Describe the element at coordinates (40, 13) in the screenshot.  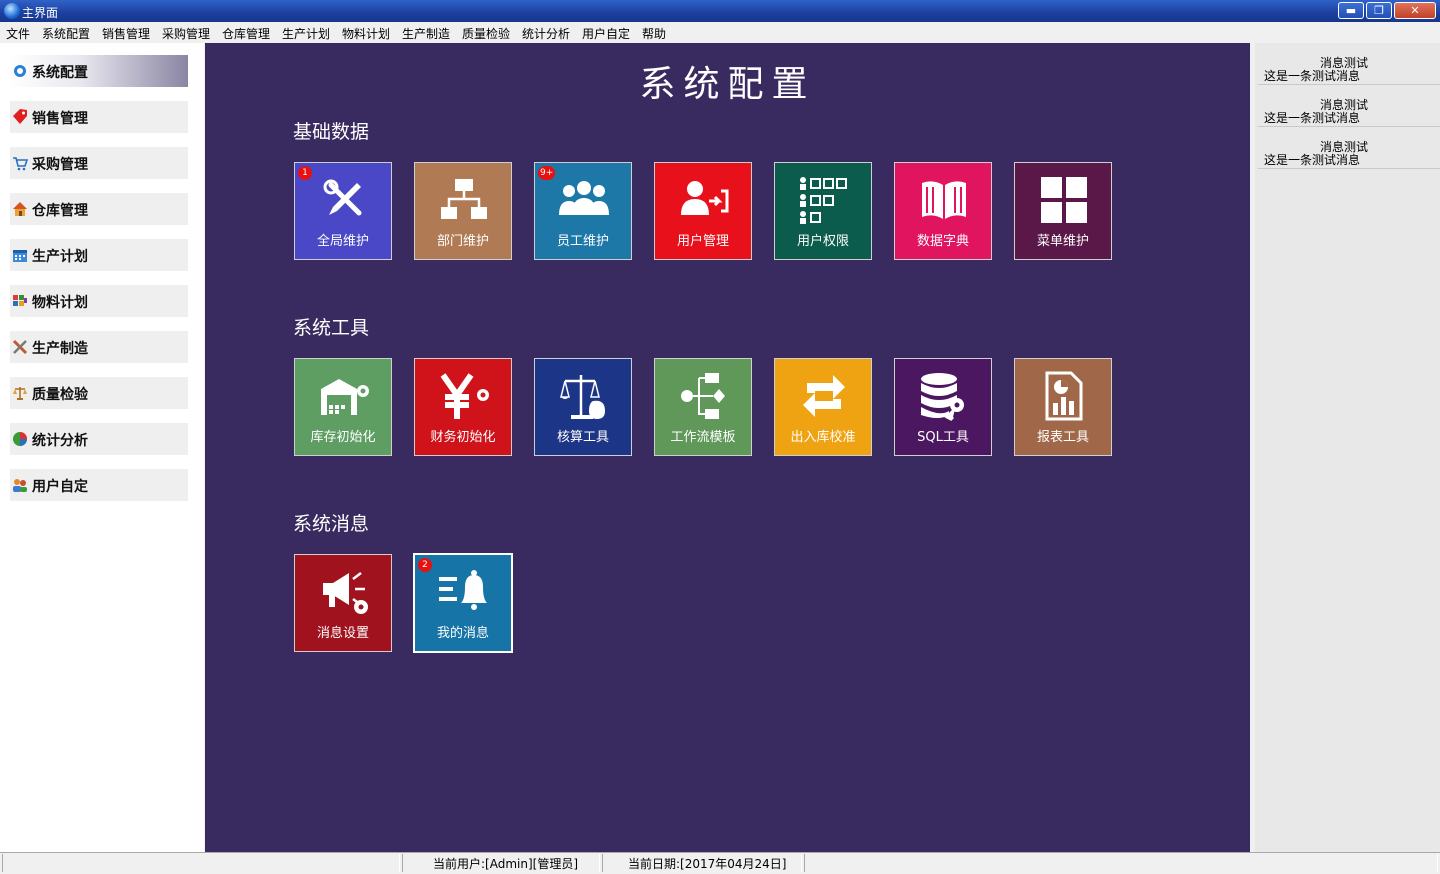
I see `window-title: 主界面` at that location.